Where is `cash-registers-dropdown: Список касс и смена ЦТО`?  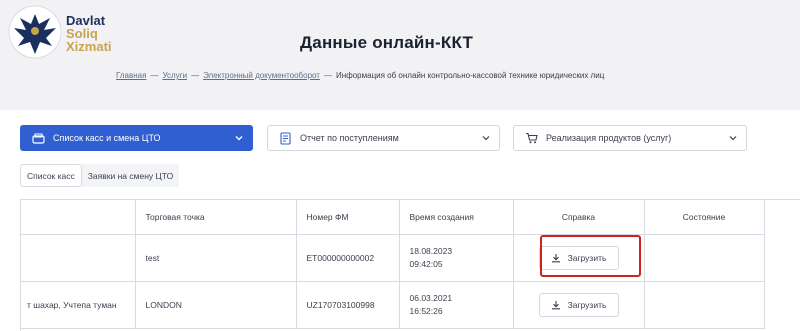
cash-registers-dropdown: Список касс и смена ЦТО is located at coordinates (136, 138).